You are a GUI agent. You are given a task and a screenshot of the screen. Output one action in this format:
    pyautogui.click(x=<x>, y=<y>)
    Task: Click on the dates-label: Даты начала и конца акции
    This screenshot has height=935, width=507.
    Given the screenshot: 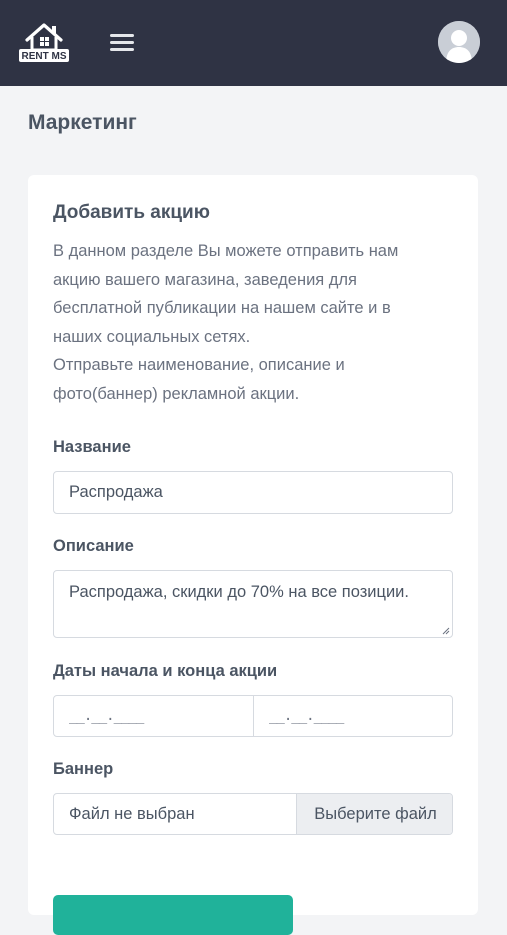 What is the action you would take?
    pyautogui.click(x=165, y=671)
    